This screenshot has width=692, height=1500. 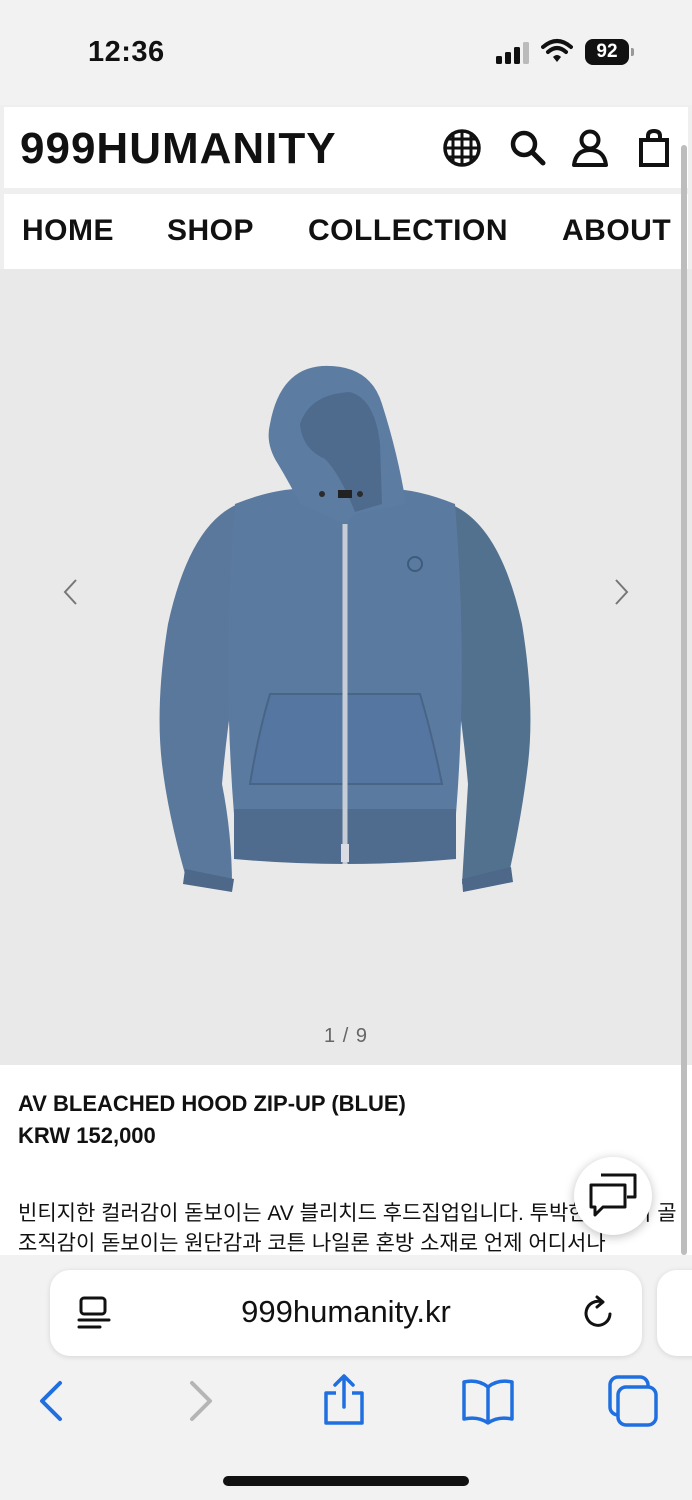 I want to click on site-logo: 999HUMANITY, so click(x=178, y=149).